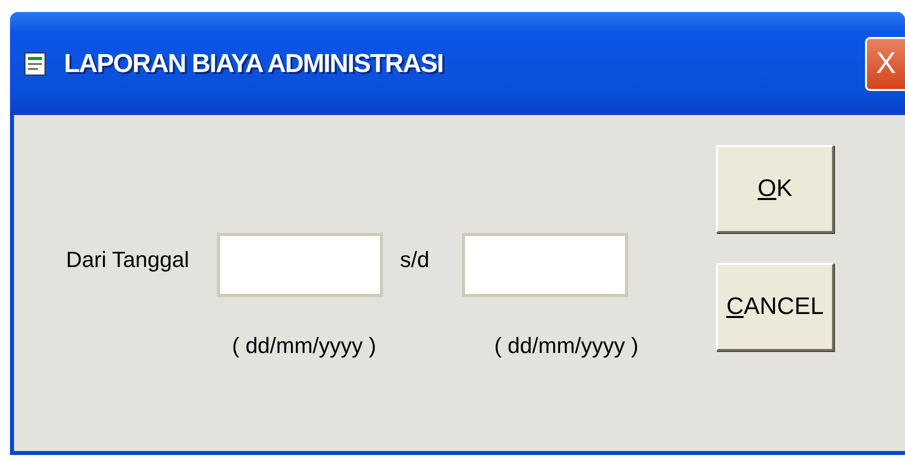  What do you see at coordinates (775, 189) in the screenshot?
I see `ok-button: OK` at bounding box center [775, 189].